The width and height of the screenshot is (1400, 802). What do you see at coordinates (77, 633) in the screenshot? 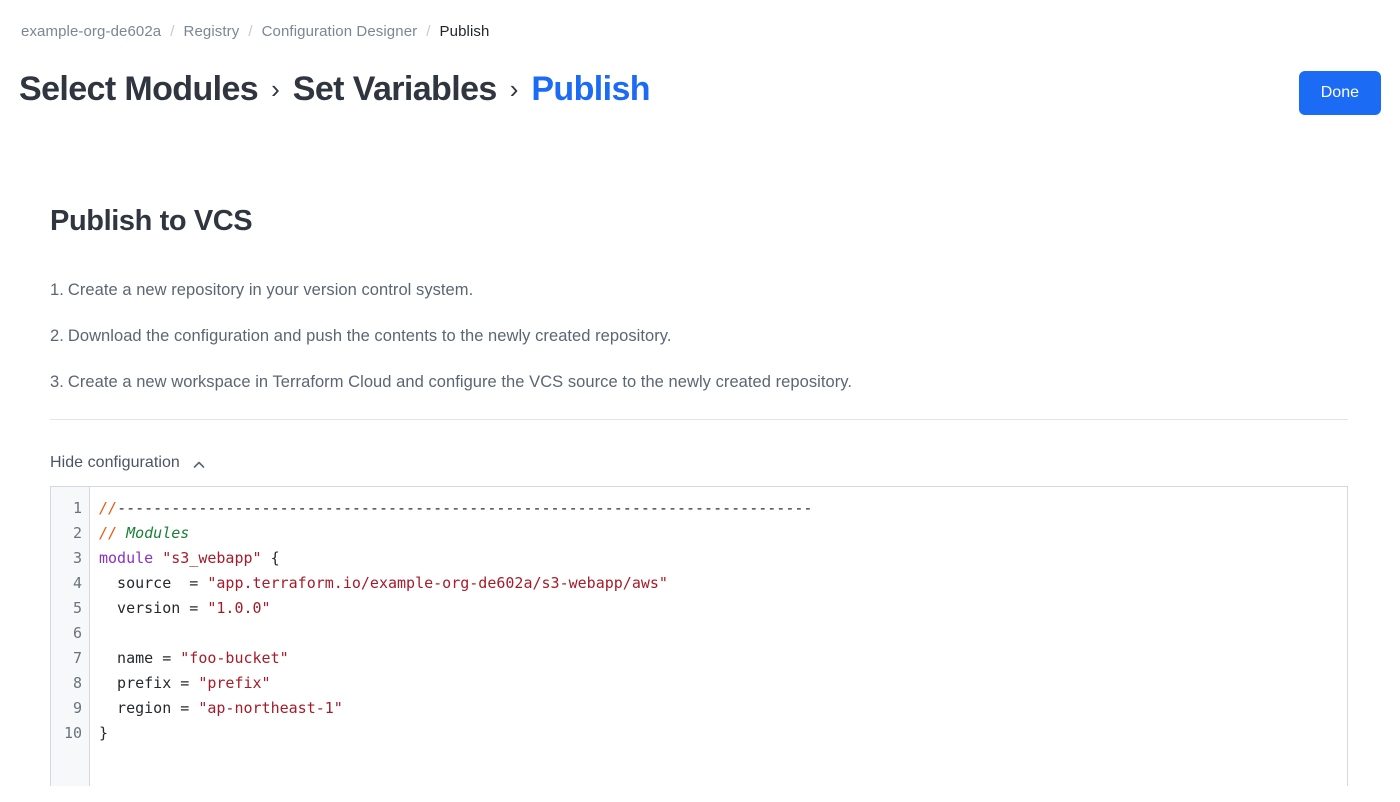
I see `code-line-number: 6` at bounding box center [77, 633].